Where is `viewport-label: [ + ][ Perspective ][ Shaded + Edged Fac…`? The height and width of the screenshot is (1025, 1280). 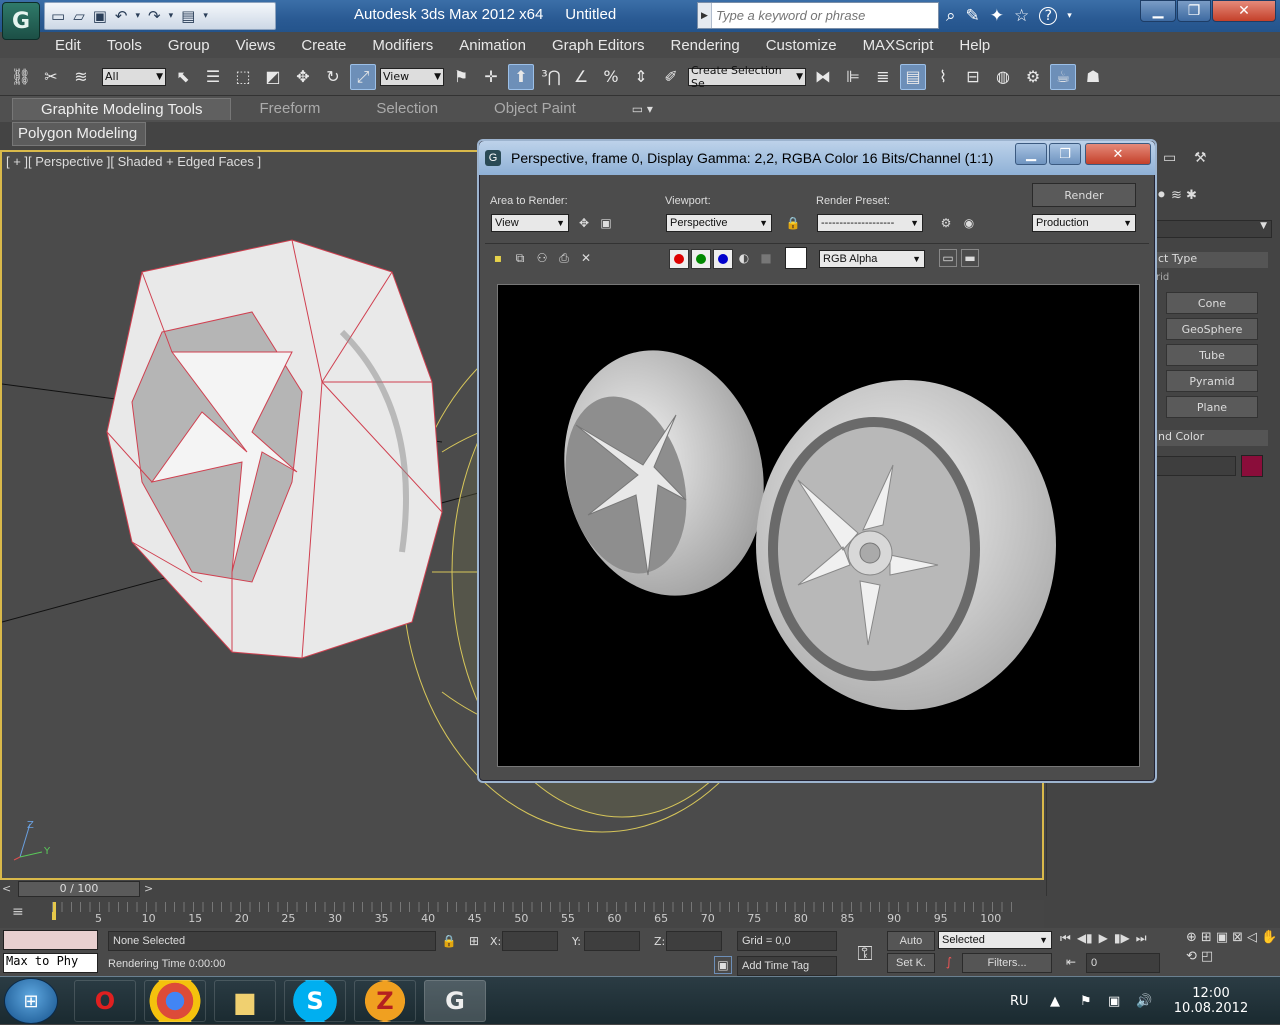 viewport-label: [ + ][ Perspective ][ Shaded + Edged Fac… is located at coordinates (133, 161).